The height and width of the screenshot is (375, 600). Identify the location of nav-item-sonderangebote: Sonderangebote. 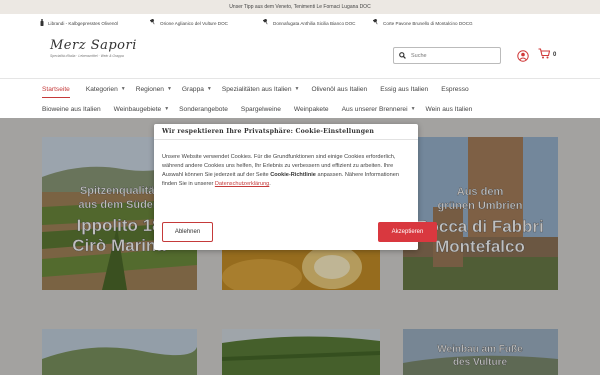
(203, 109).